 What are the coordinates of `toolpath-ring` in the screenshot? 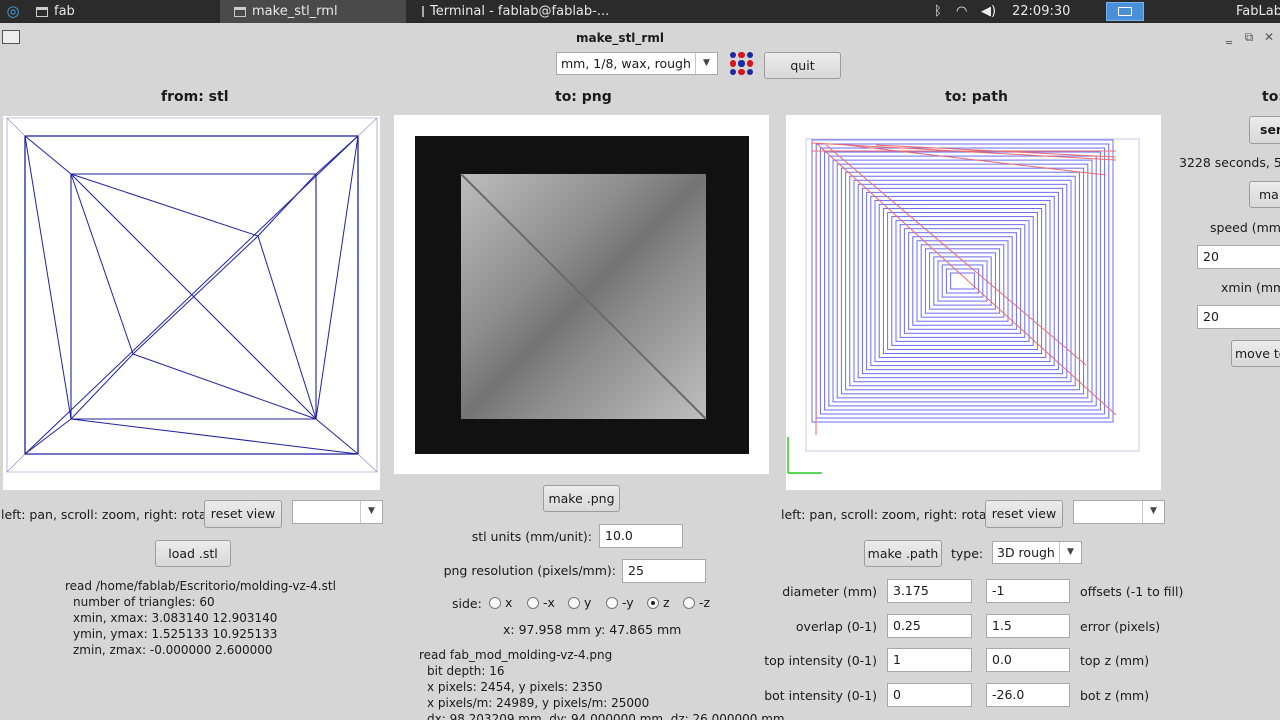 It's located at (962, 281).